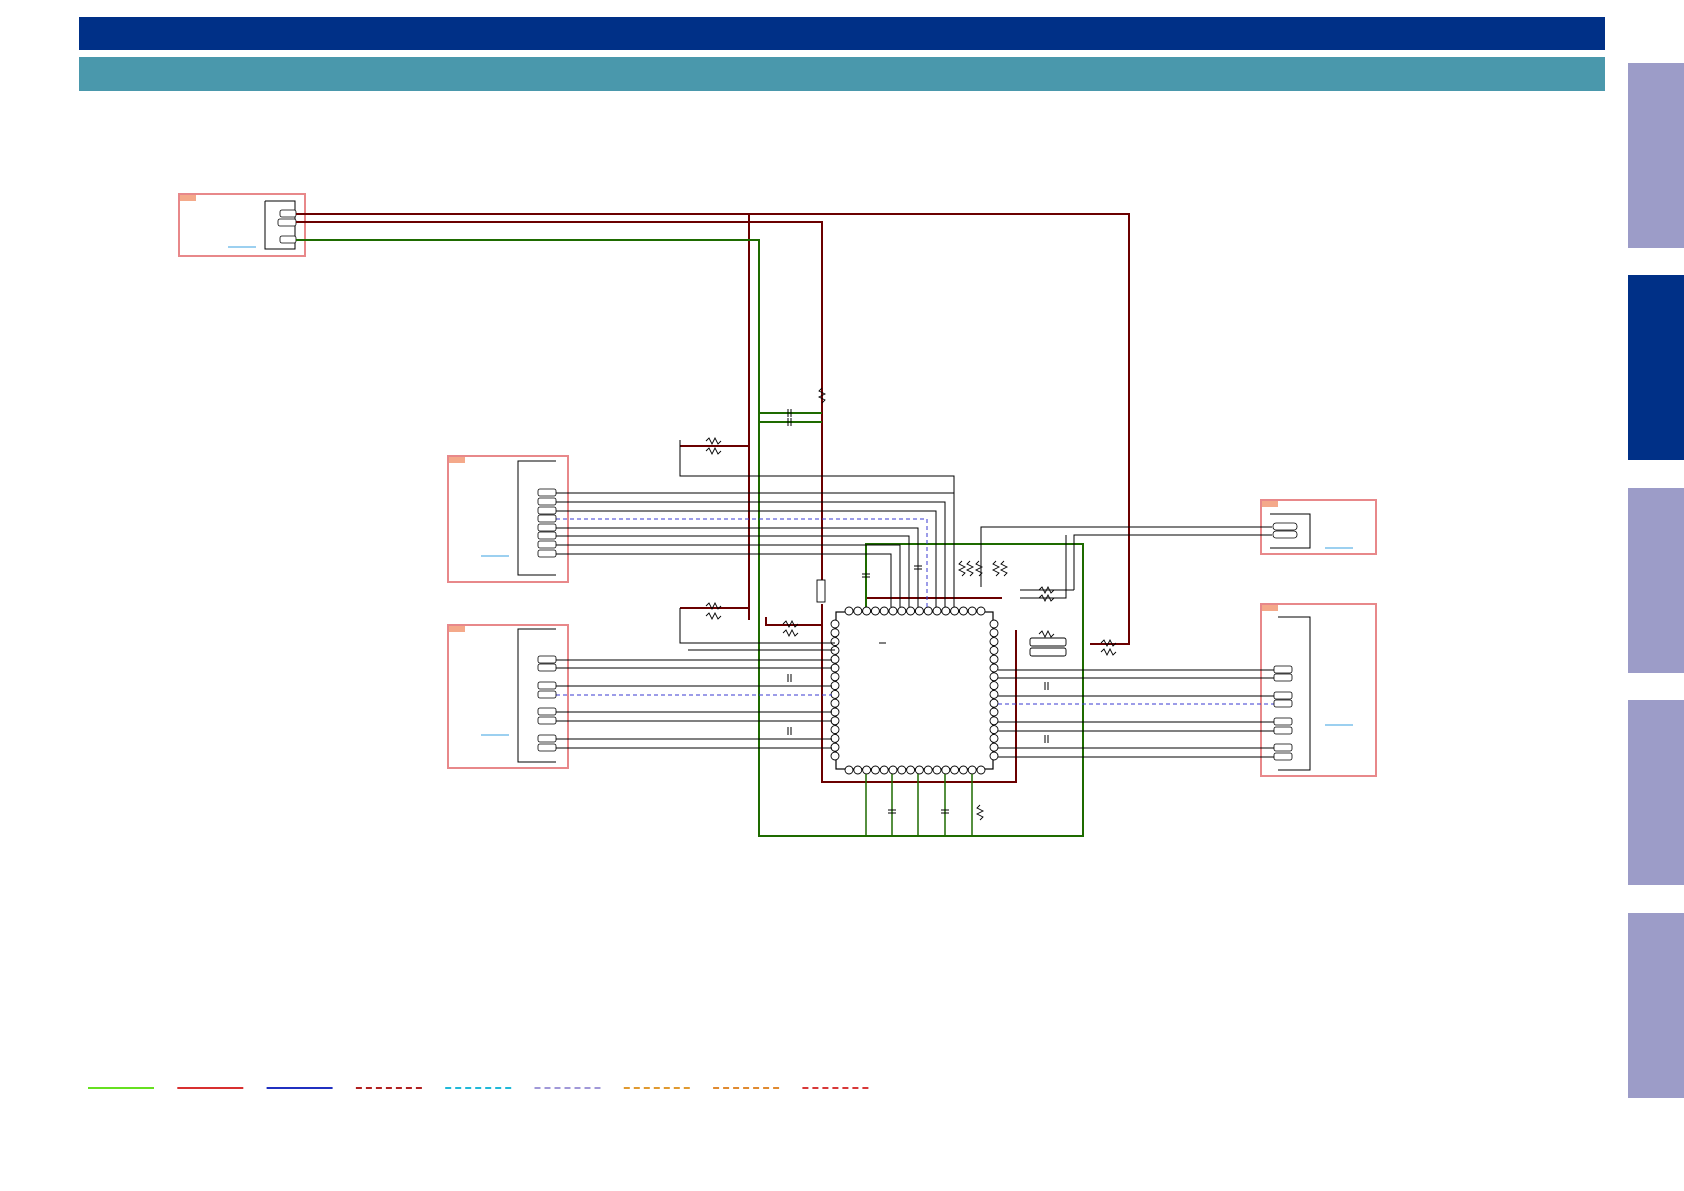  What do you see at coordinates (242, 225) in the screenshot?
I see `connector-block-top-left` at bounding box center [242, 225].